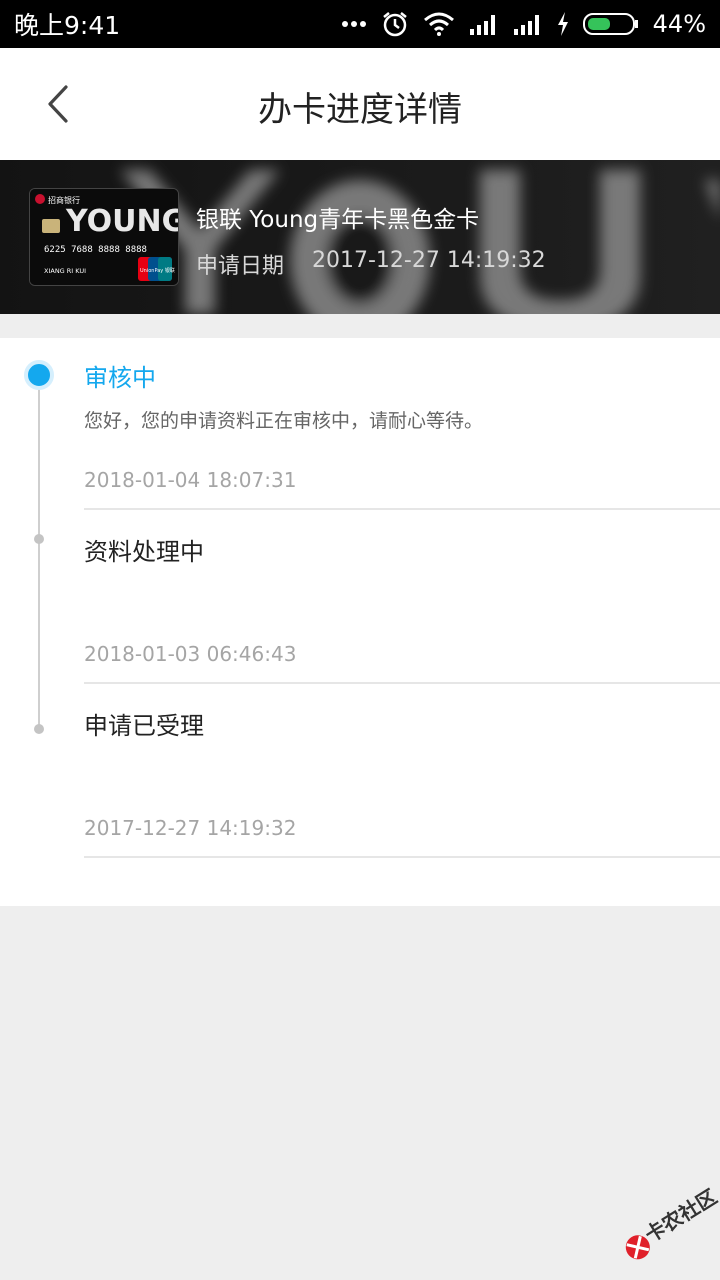 This screenshot has width=720, height=1280. Describe the element at coordinates (394, 24) in the screenshot. I see `alarm-icon` at that location.